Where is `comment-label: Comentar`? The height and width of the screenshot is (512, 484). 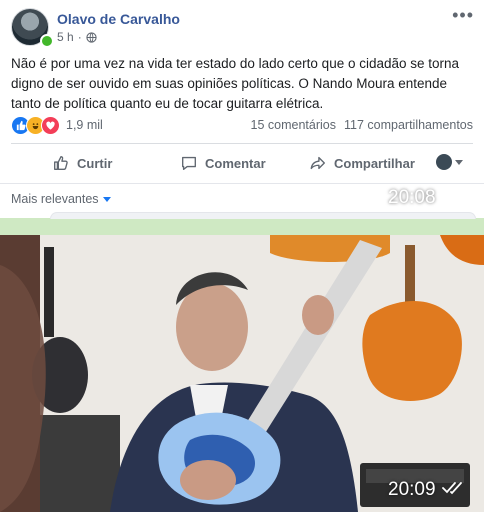
comment-label: Comentar is located at coordinates (235, 163).